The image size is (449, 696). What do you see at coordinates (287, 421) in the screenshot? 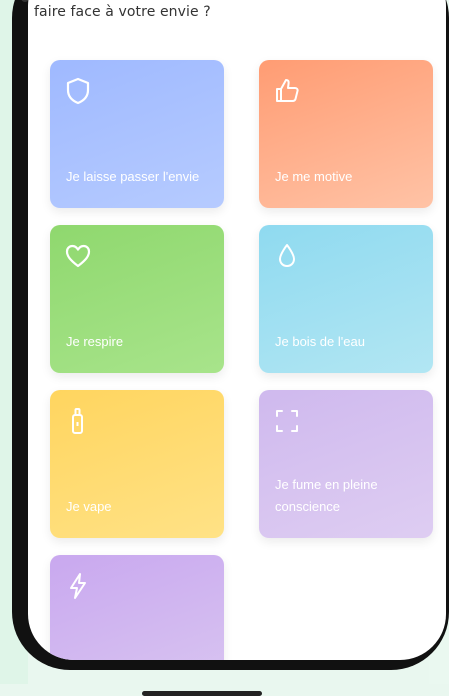
I see `focus-frame-icon` at bounding box center [287, 421].